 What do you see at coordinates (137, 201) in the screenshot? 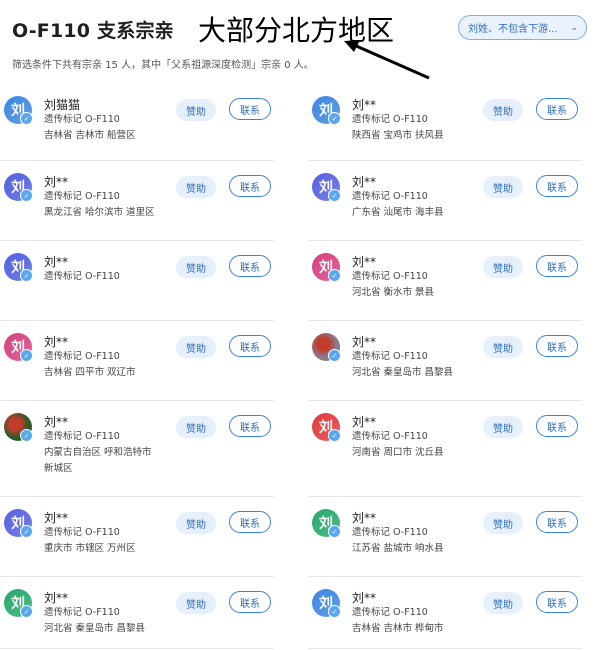
I see `relative-card: 刘 ✓ 刘** 遗传标记 O-F110 黑龙江省 哈尔滨市 道里区 赞助 联系` at bounding box center [137, 201].